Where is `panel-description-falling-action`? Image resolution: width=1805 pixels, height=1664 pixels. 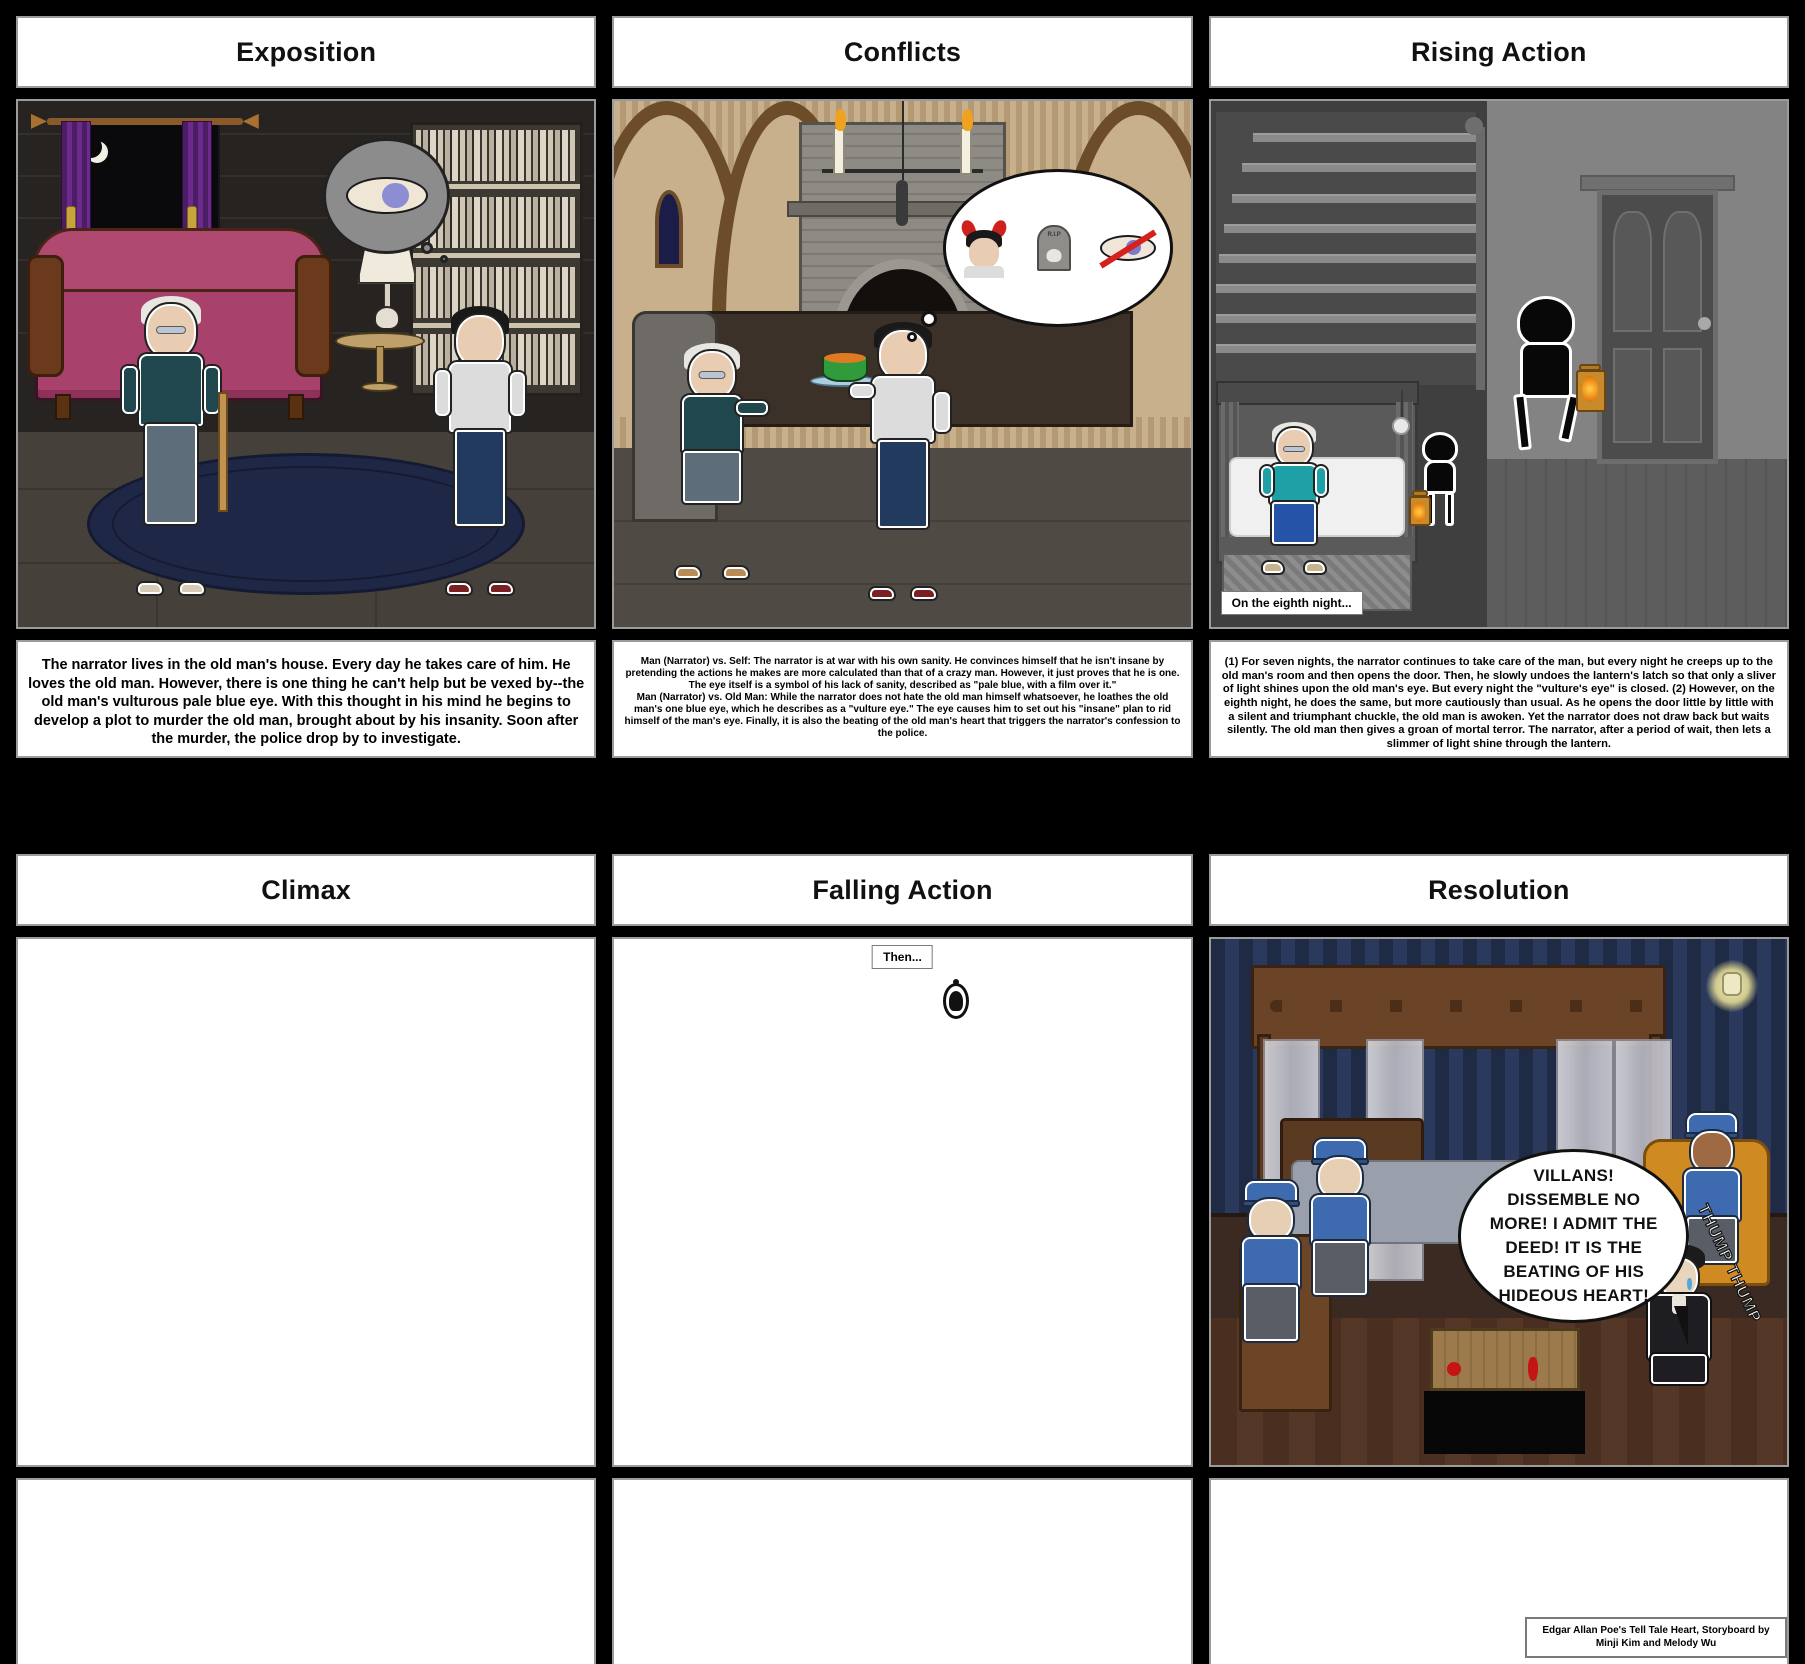 panel-description-falling-action is located at coordinates (902, 1571).